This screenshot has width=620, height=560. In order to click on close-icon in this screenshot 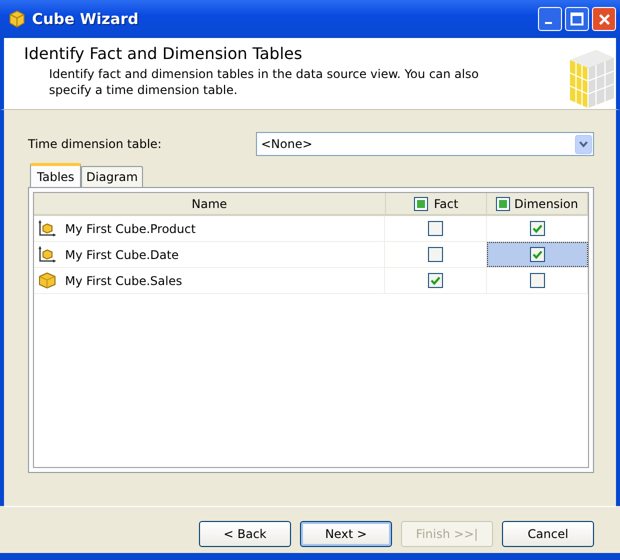, I will do `click(604, 19)`.